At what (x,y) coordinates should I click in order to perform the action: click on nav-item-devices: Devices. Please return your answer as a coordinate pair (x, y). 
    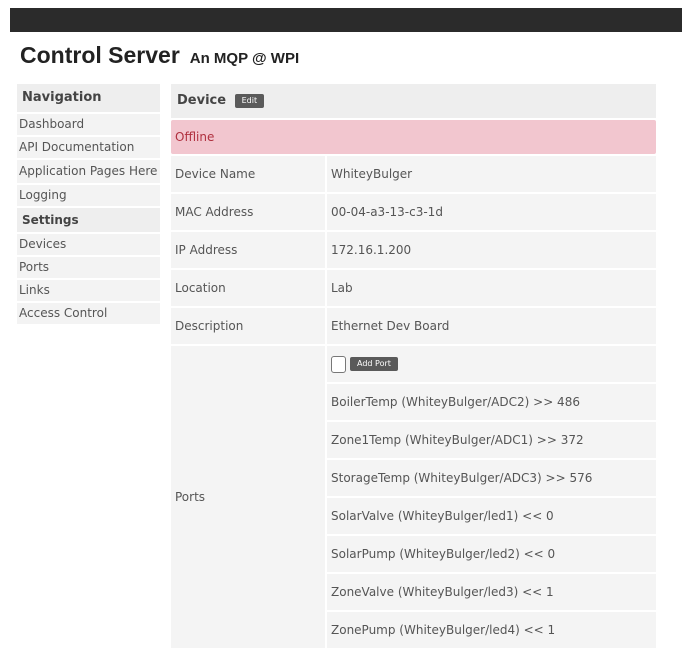
    Looking at the image, I should click on (88, 244).